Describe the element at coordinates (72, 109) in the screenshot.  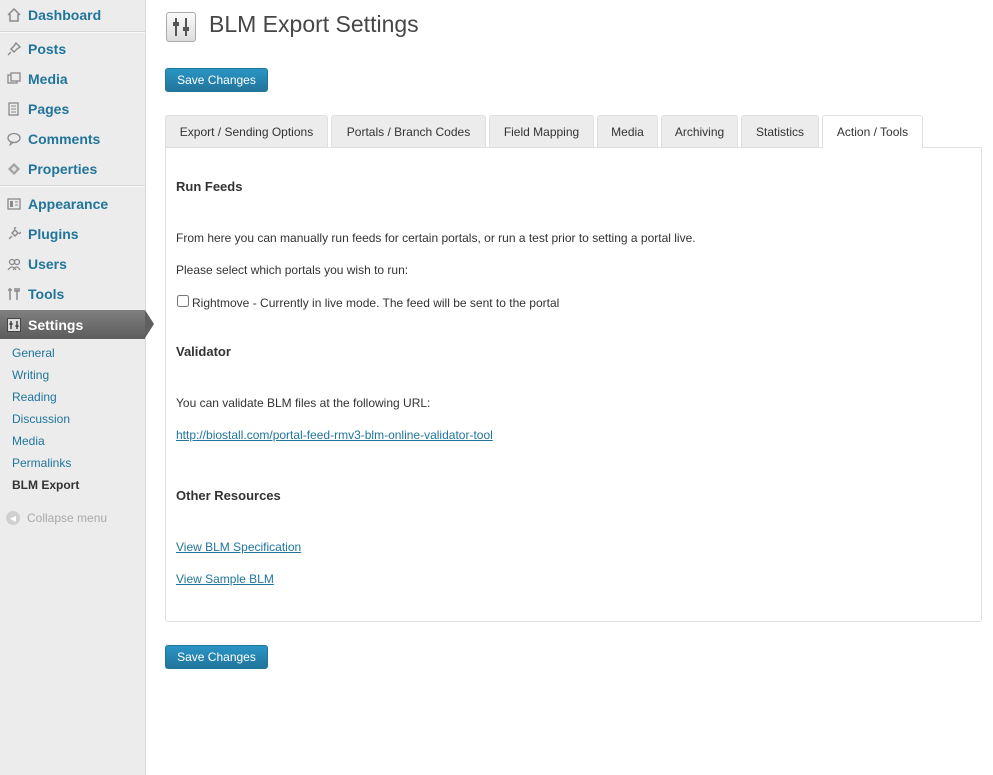
I see `sidebar-item-pages: Pages` at that location.